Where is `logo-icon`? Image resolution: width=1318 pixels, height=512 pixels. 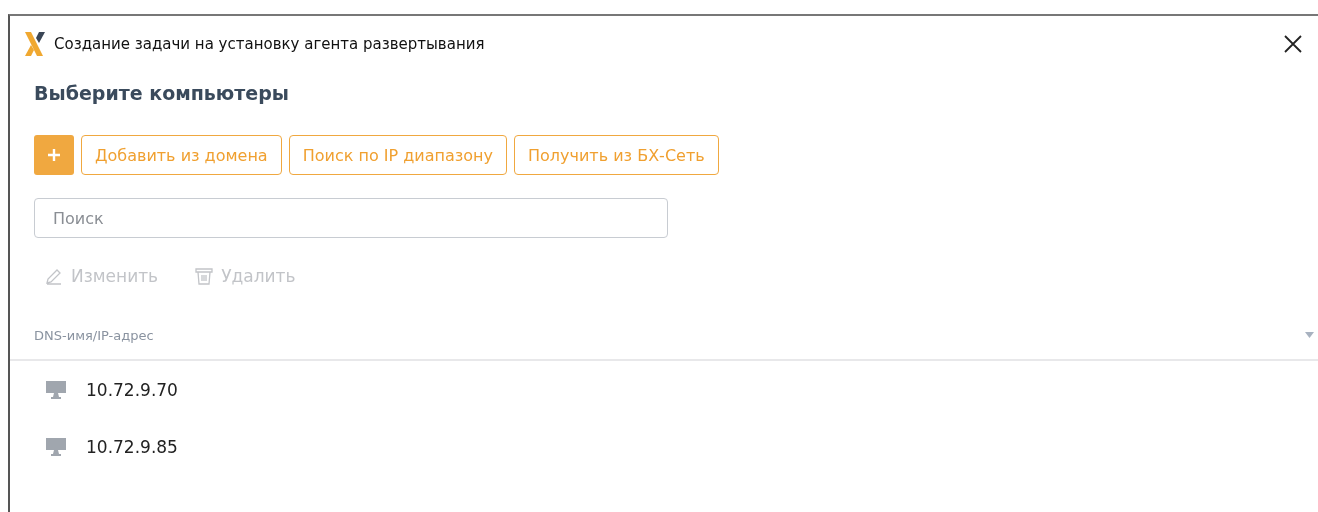 logo-icon is located at coordinates (35, 44).